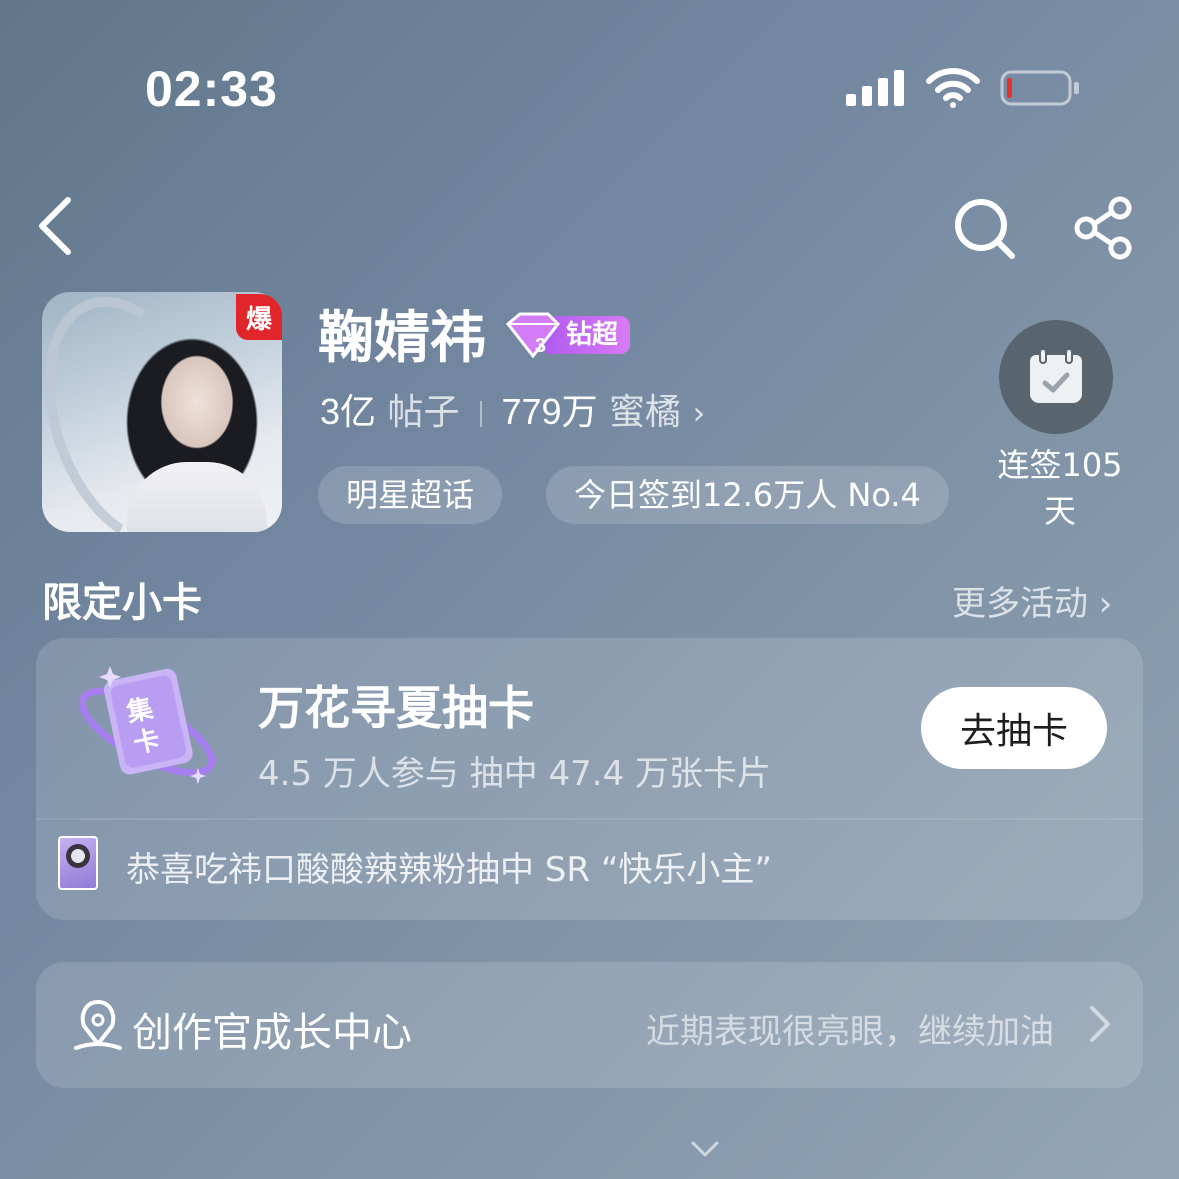 Image resolution: width=1179 pixels, height=1179 pixels. I want to click on chevron-down-icon, so click(705, 1149).